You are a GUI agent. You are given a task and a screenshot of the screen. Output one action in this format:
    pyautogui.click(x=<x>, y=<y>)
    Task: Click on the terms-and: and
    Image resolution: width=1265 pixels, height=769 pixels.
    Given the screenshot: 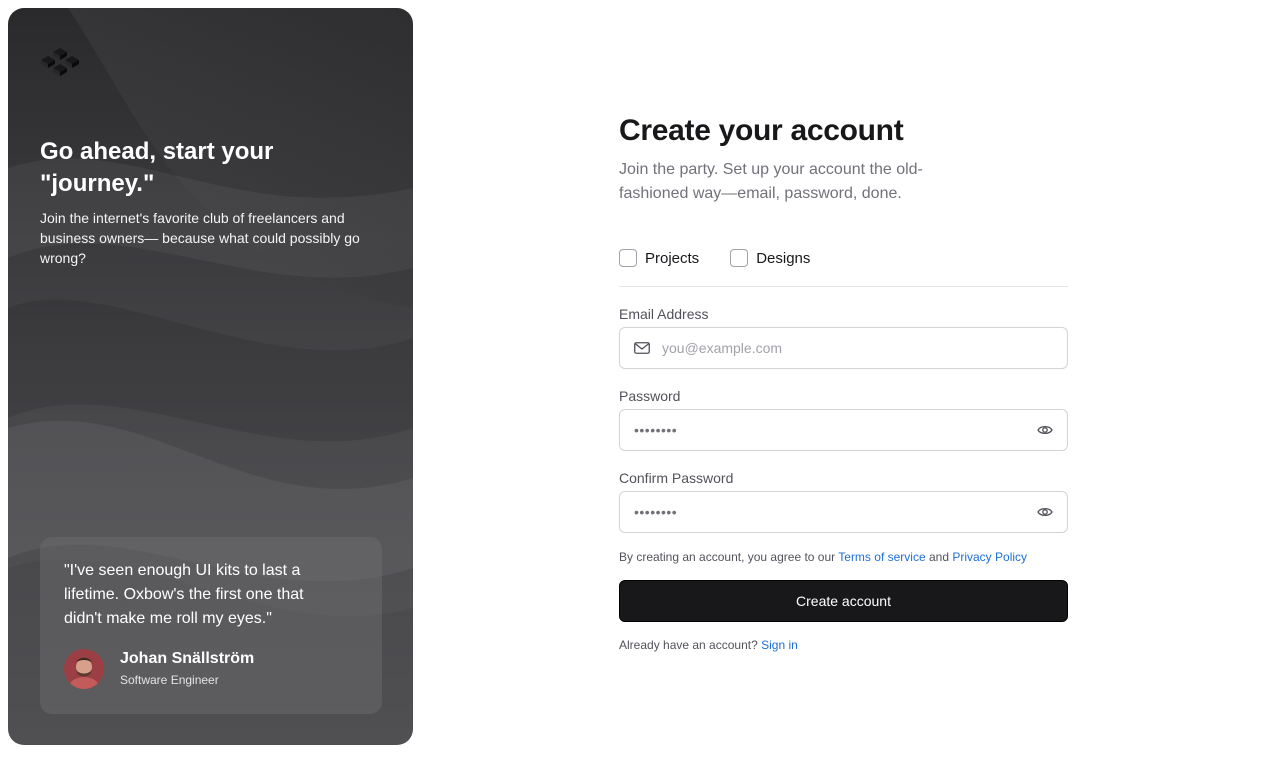 What is the action you would take?
    pyautogui.click(x=938, y=557)
    